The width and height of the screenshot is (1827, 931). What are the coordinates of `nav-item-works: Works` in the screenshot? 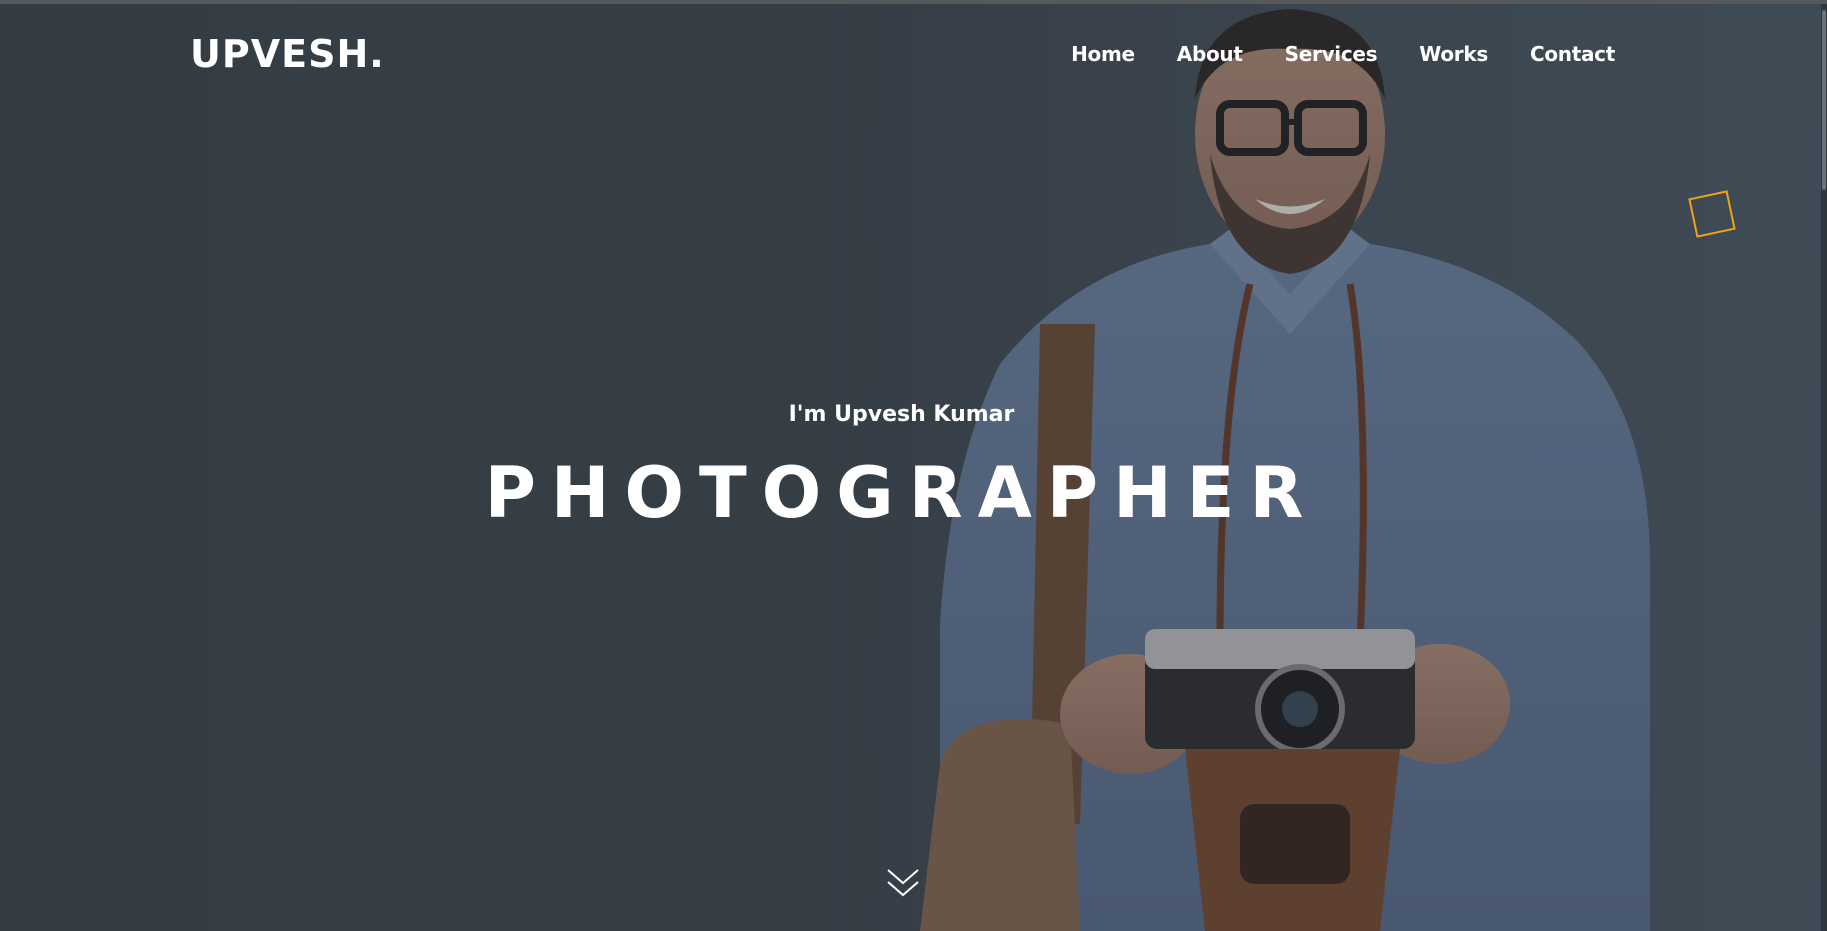 It's located at (1453, 54).